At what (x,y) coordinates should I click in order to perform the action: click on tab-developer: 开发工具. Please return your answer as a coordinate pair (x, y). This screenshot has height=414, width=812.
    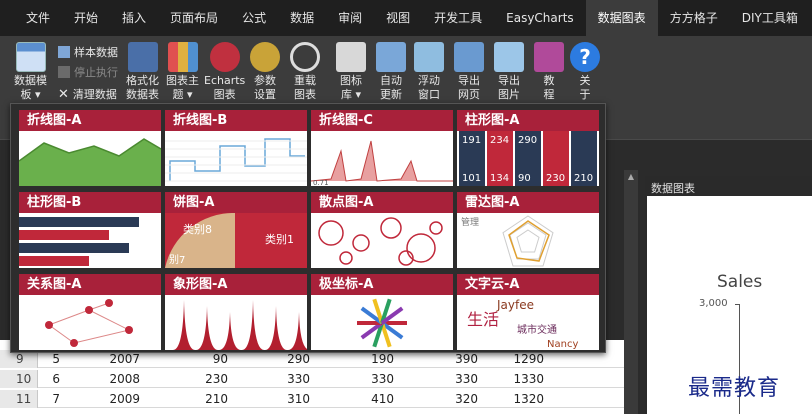
    Looking at the image, I should click on (458, 18).